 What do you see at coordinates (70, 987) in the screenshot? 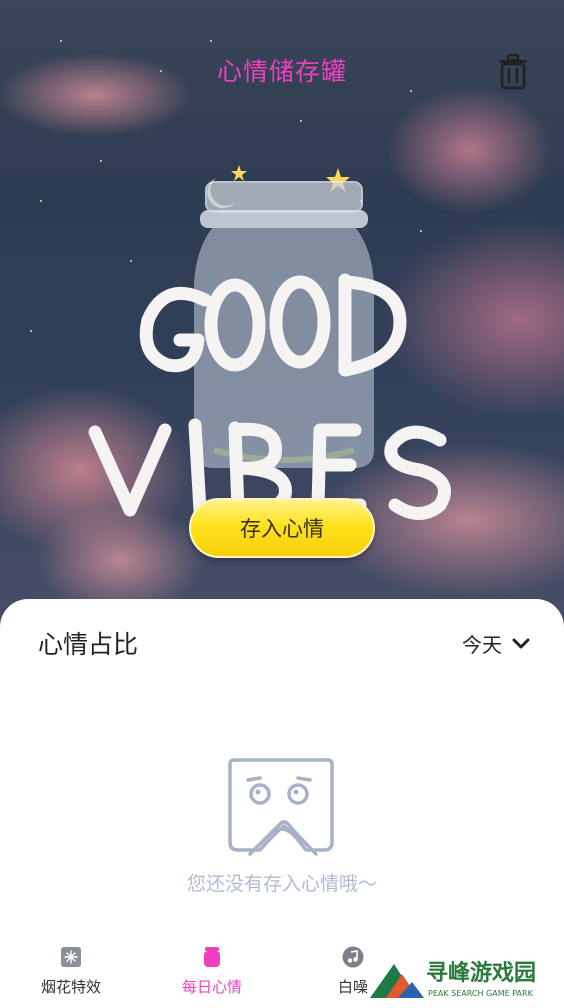
I see `tab-label-fireworks: 烟花特效` at bounding box center [70, 987].